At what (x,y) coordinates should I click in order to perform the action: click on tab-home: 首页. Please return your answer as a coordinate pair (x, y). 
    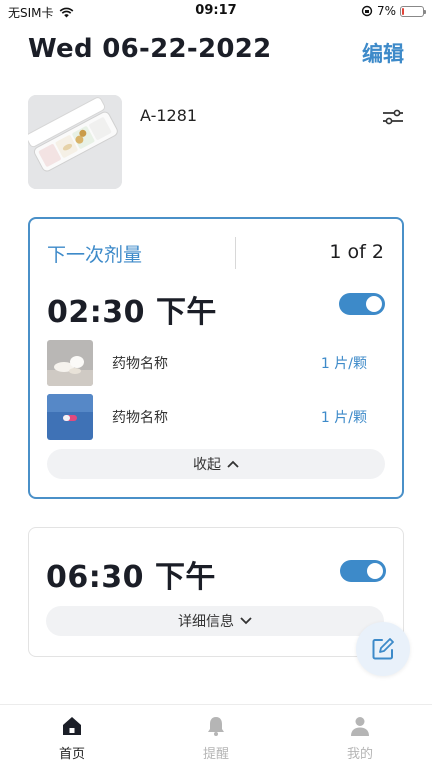
    Looking at the image, I should click on (72, 736).